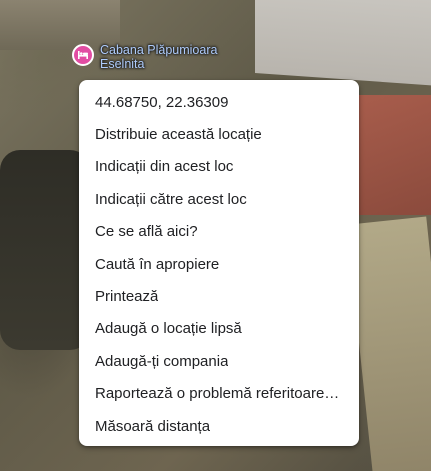 This screenshot has width=431, height=471. I want to click on menu-item-label: Măsoară distanța, so click(153, 426).